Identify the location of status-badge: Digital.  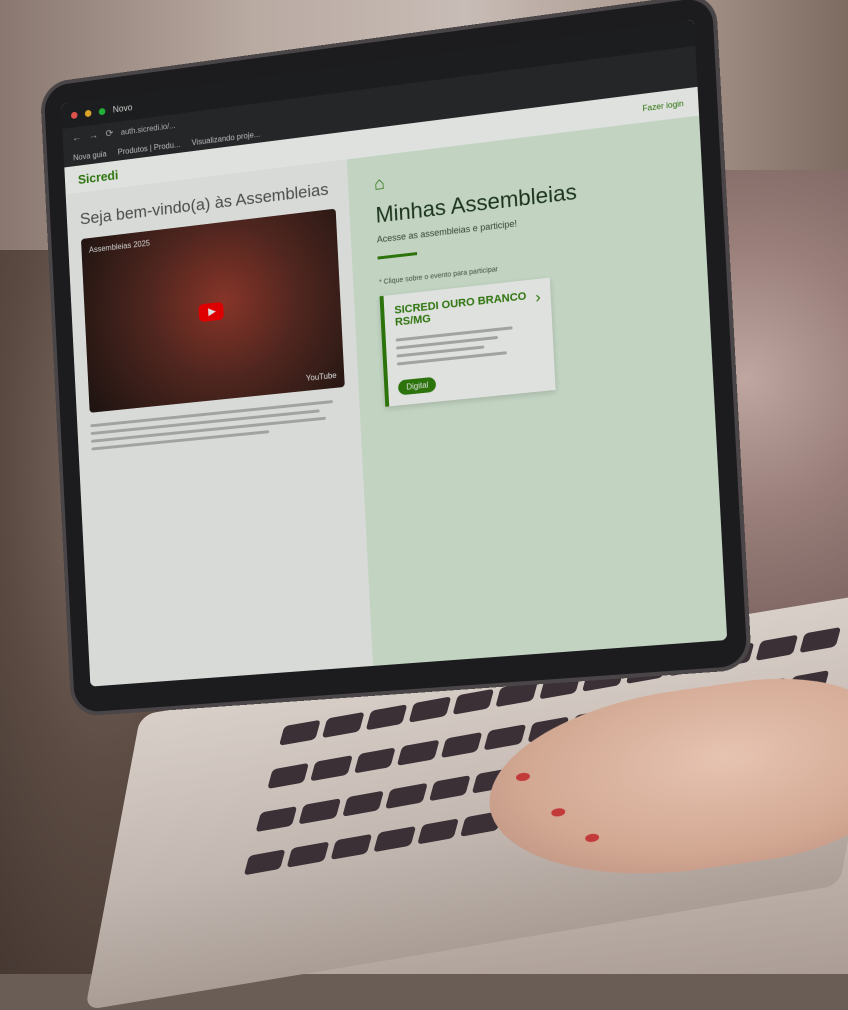
(417, 386).